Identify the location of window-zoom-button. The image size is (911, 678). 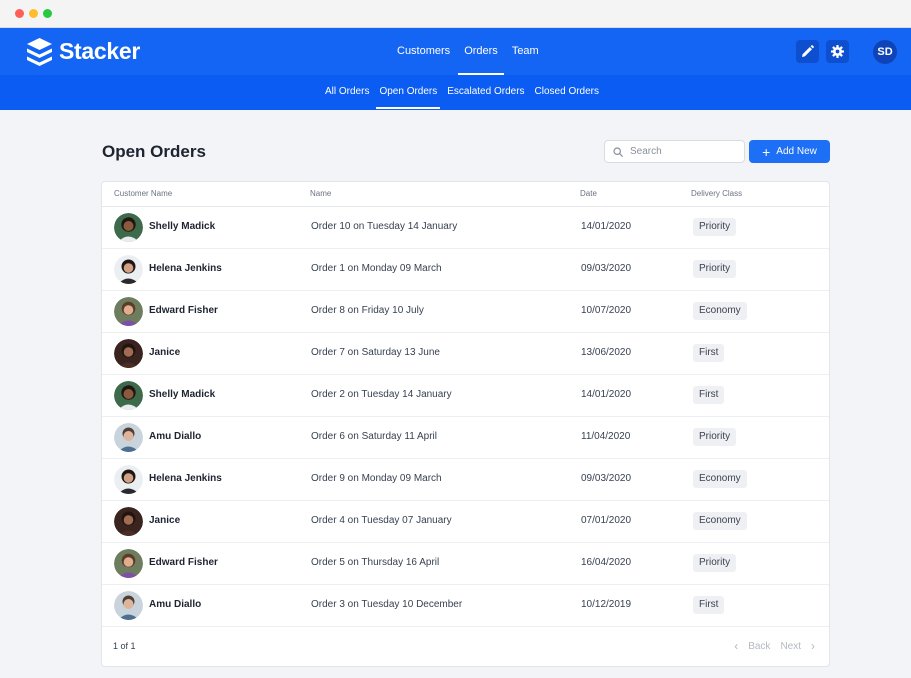
(47, 13).